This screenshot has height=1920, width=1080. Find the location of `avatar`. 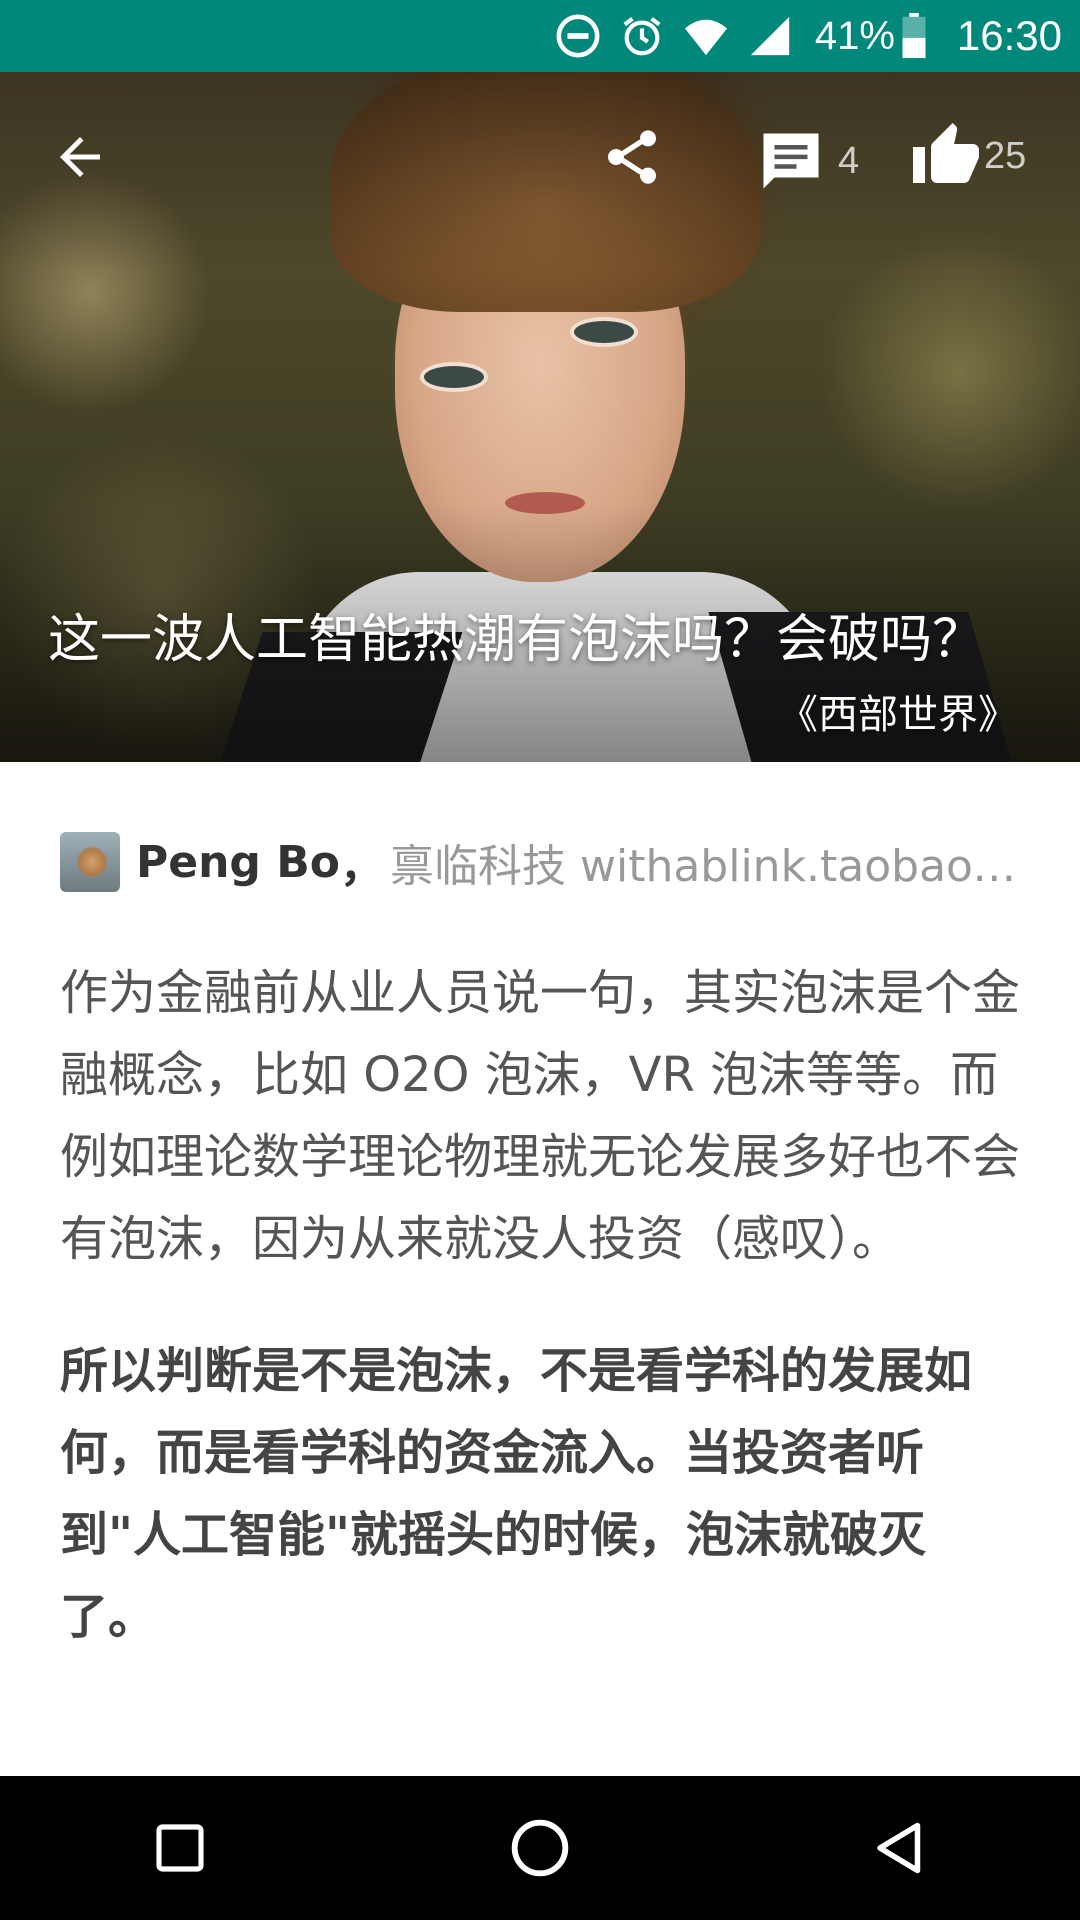

avatar is located at coordinates (90, 862).